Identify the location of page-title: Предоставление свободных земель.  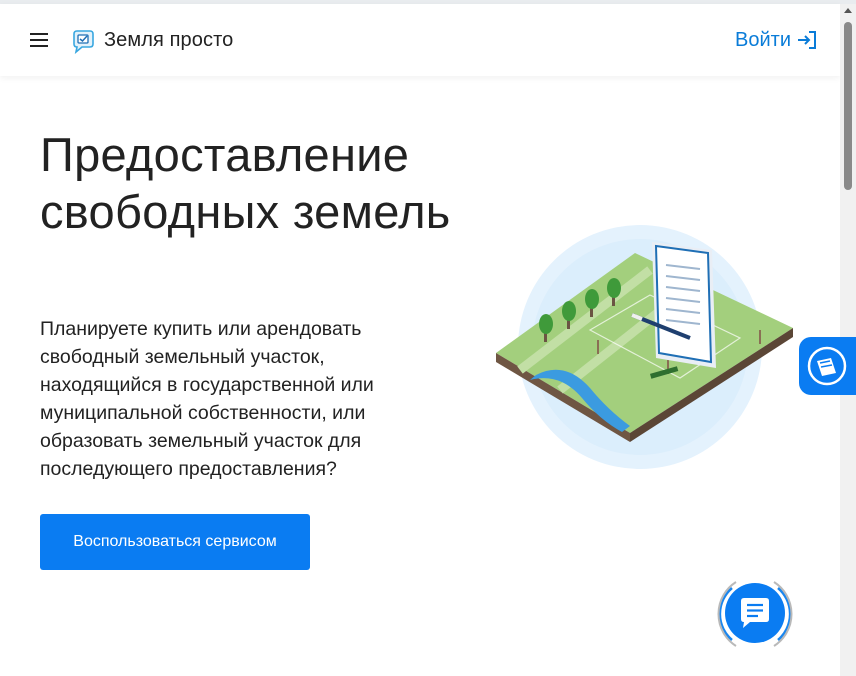
(245, 183).